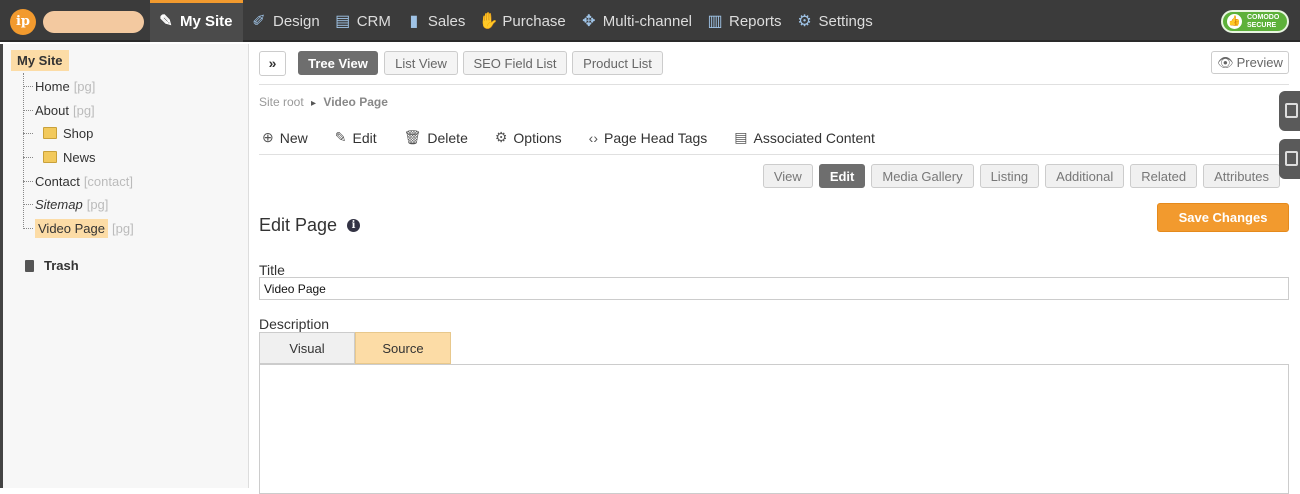 Image resolution: width=1300 pixels, height=494 pixels. I want to click on side-panel-image-handle, so click(1289, 111).